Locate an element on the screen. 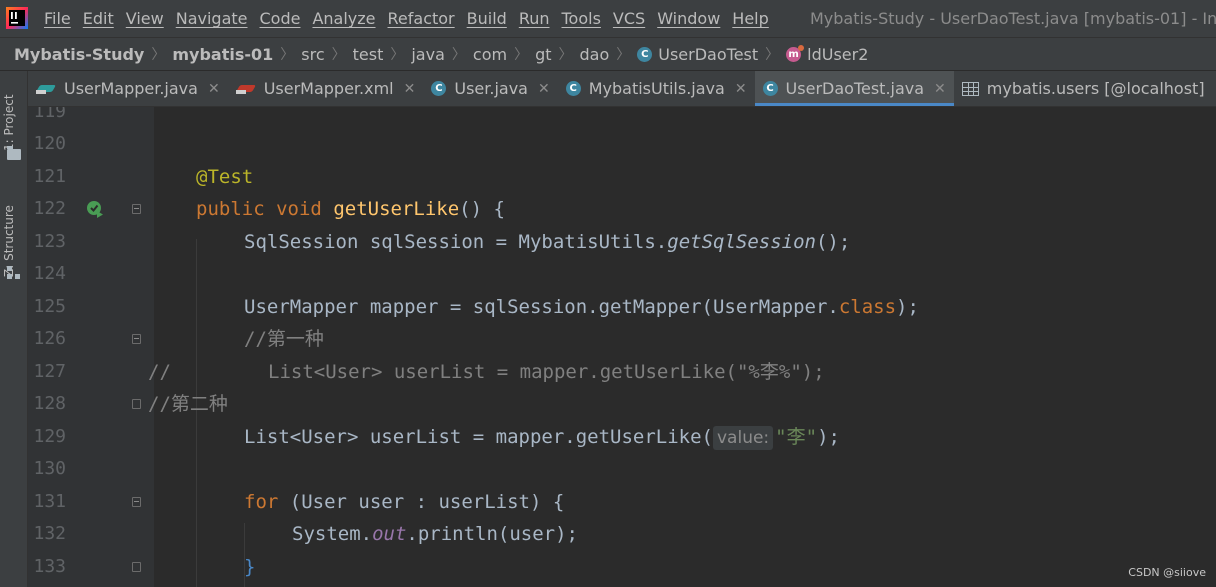  line-number: 121 is located at coordinates (49, 176).